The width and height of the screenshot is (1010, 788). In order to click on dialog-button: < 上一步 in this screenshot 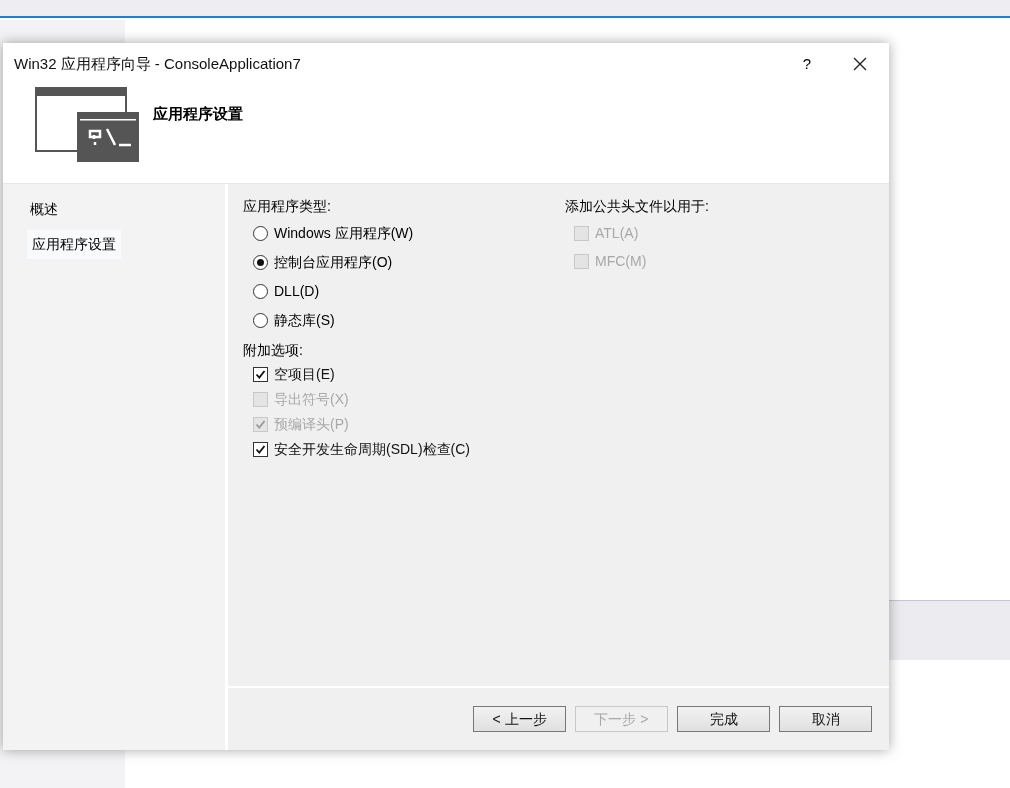, I will do `click(519, 719)`.